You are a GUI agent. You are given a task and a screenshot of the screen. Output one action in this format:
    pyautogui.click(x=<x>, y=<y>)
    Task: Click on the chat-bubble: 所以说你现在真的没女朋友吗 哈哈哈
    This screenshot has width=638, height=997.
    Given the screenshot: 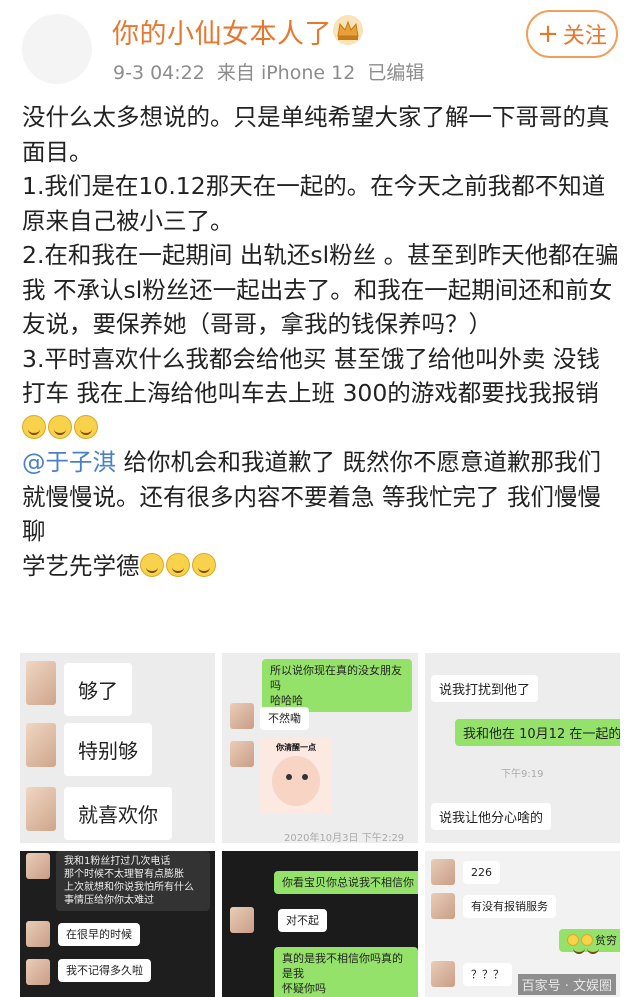 What is the action you would take?
    pyautogui.click(x=337, y=685)
    